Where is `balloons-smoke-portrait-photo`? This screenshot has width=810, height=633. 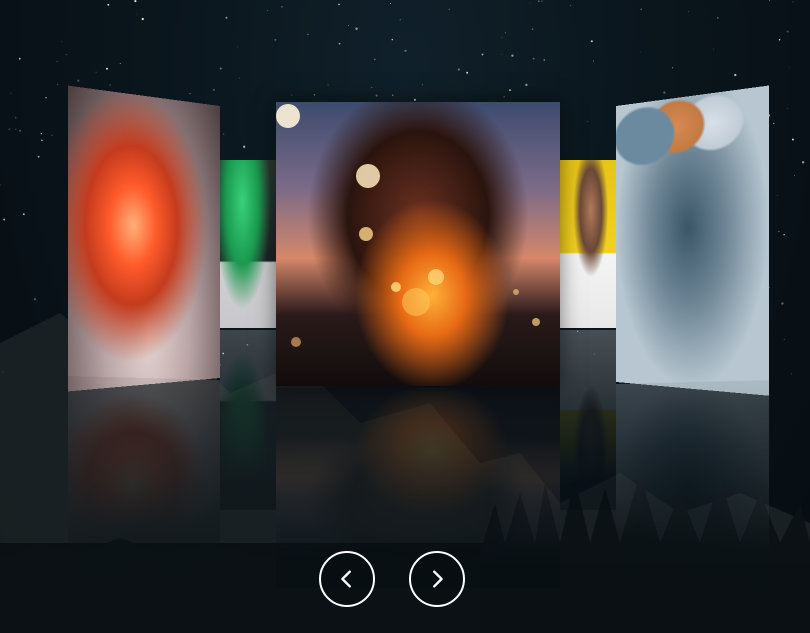 balloons-smoke-portrait-photo is located at coordinates (693, 240).